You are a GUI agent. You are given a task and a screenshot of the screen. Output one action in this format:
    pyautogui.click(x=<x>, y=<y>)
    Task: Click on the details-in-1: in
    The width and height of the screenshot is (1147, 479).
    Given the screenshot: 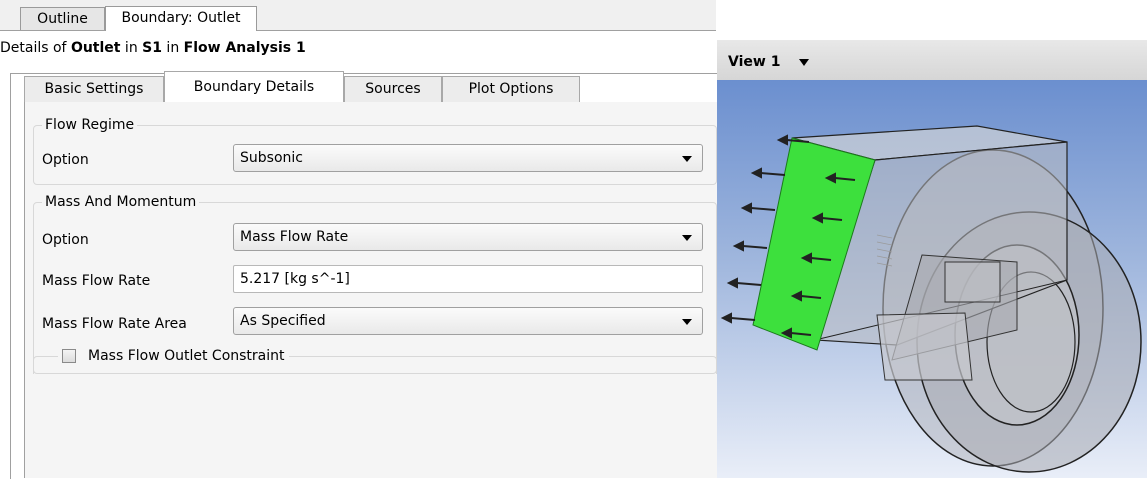 What is the action you would take?
    pyautogui.click(x=131, y=48)
    